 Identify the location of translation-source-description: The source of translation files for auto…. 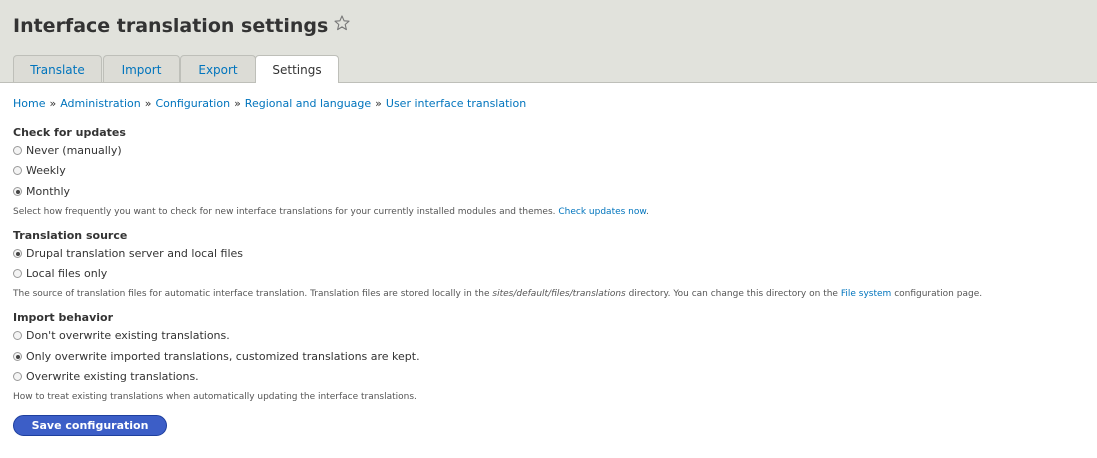
(497, 294).